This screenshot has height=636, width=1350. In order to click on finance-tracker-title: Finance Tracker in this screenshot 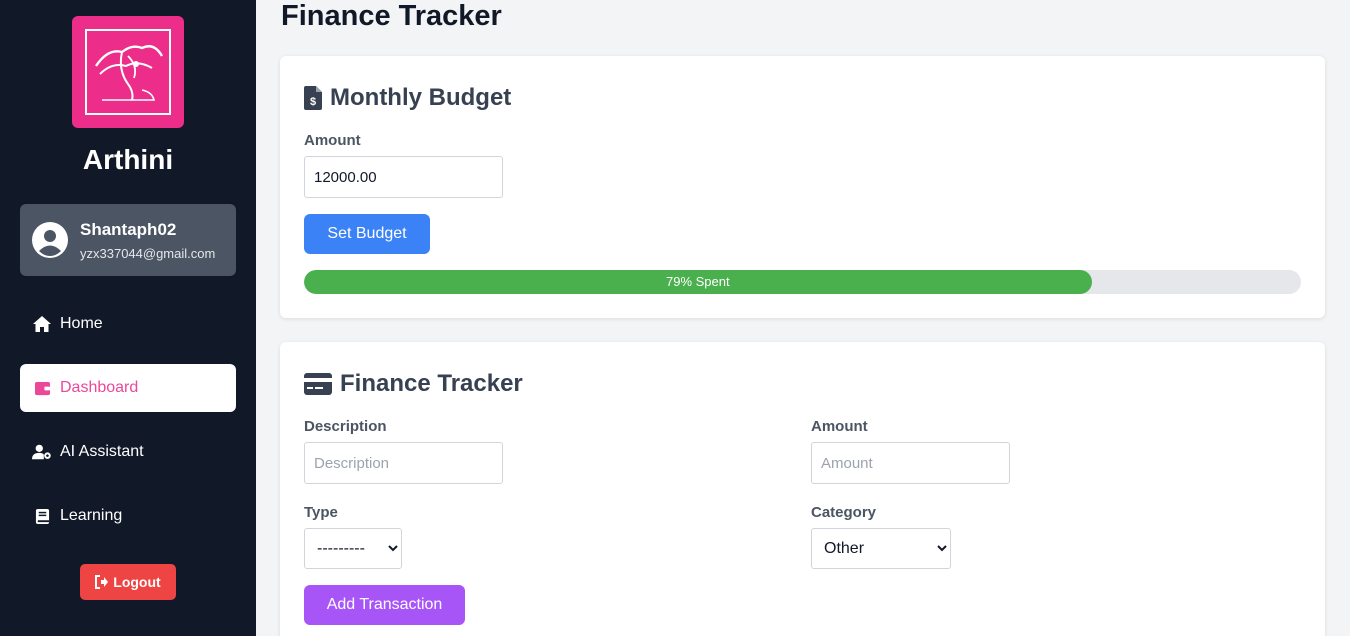, I will do `click(431, 383)`.